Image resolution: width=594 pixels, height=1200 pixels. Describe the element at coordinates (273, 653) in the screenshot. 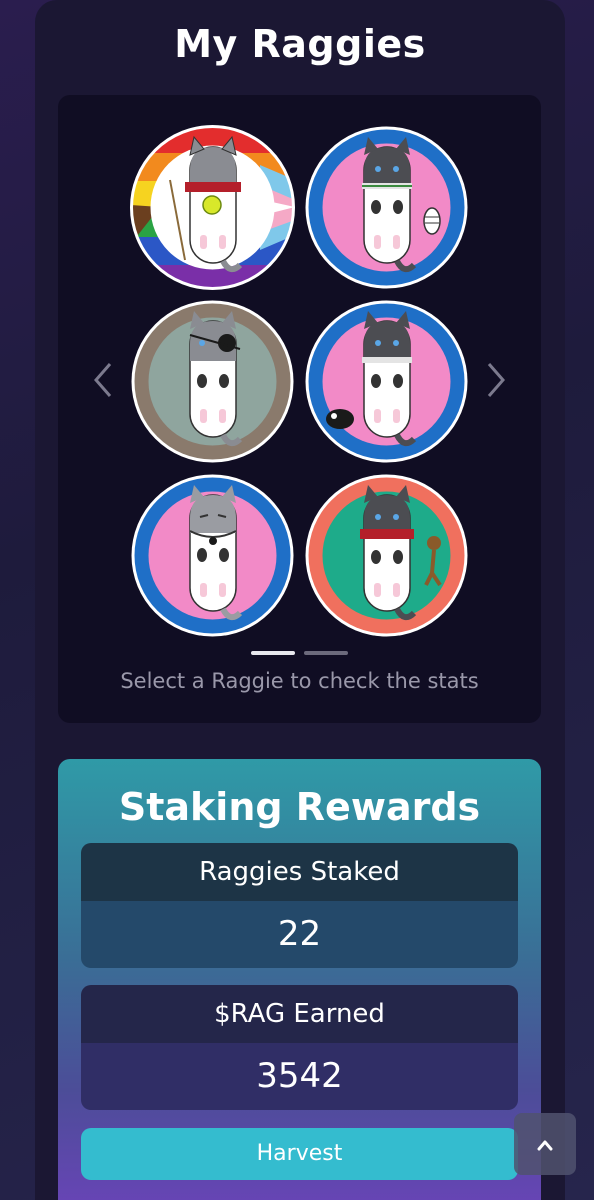

I see `carousel-page-1-dot` at that location.